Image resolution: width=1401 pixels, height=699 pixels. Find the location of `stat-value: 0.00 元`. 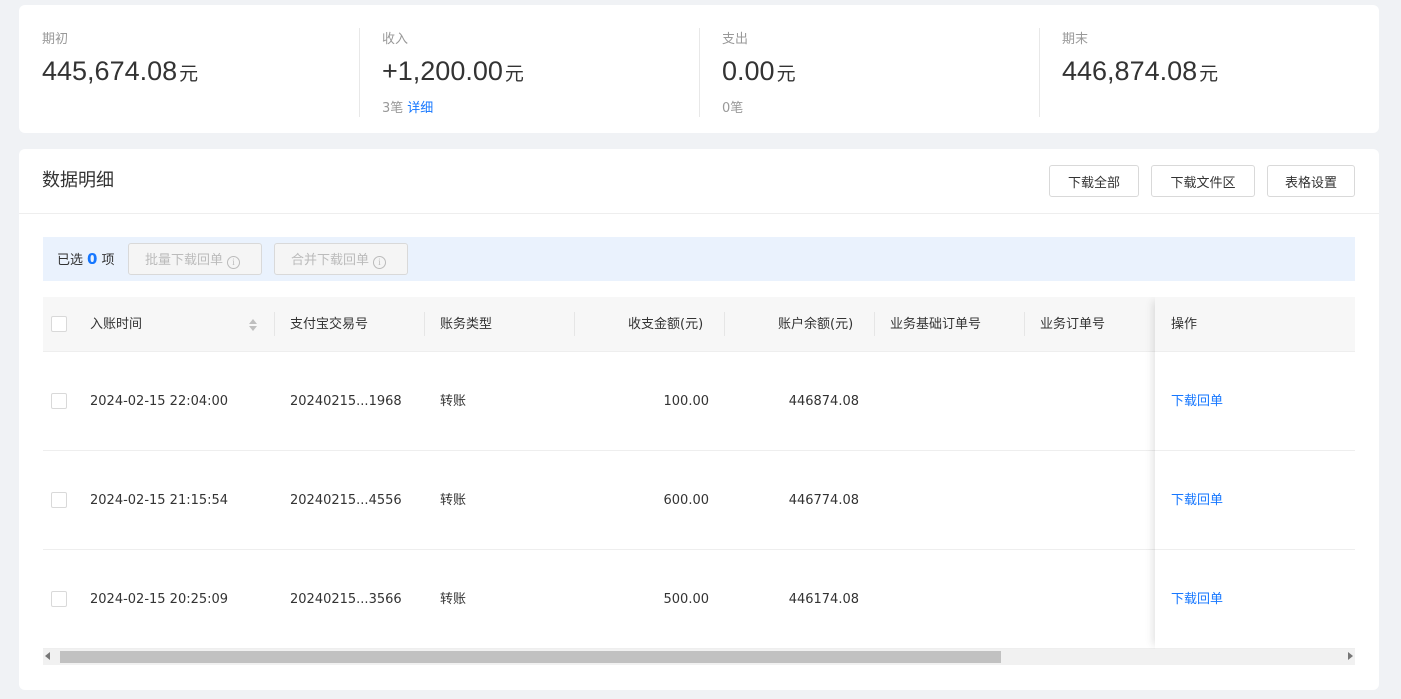

stat-value: 0.00 元 is located at coordinates (880, 73).